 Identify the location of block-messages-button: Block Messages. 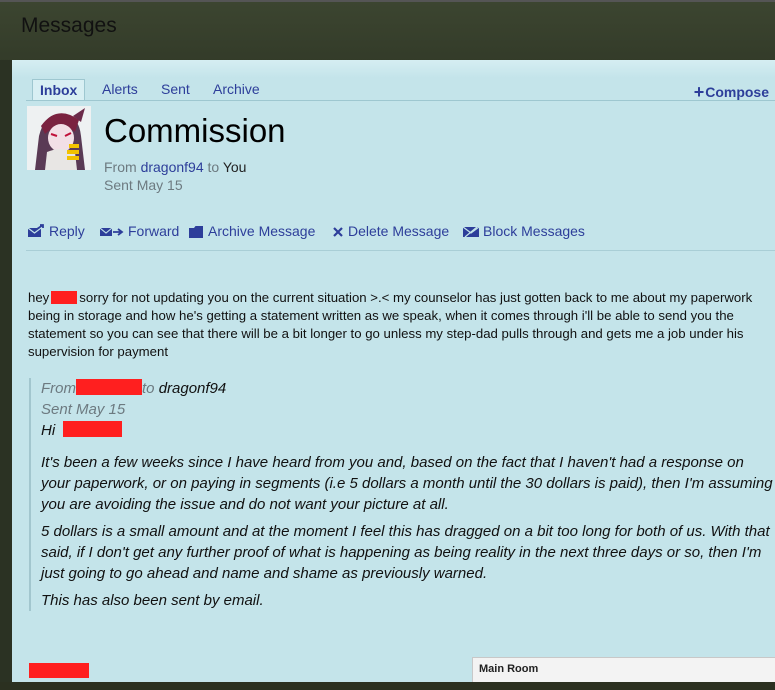
(523, 231).